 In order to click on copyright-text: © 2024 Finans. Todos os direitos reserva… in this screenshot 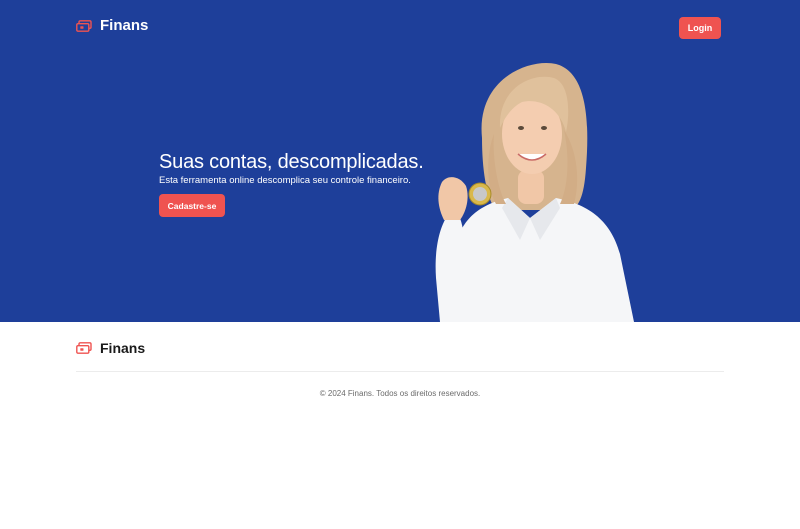, I will do `click(400, 393)`.